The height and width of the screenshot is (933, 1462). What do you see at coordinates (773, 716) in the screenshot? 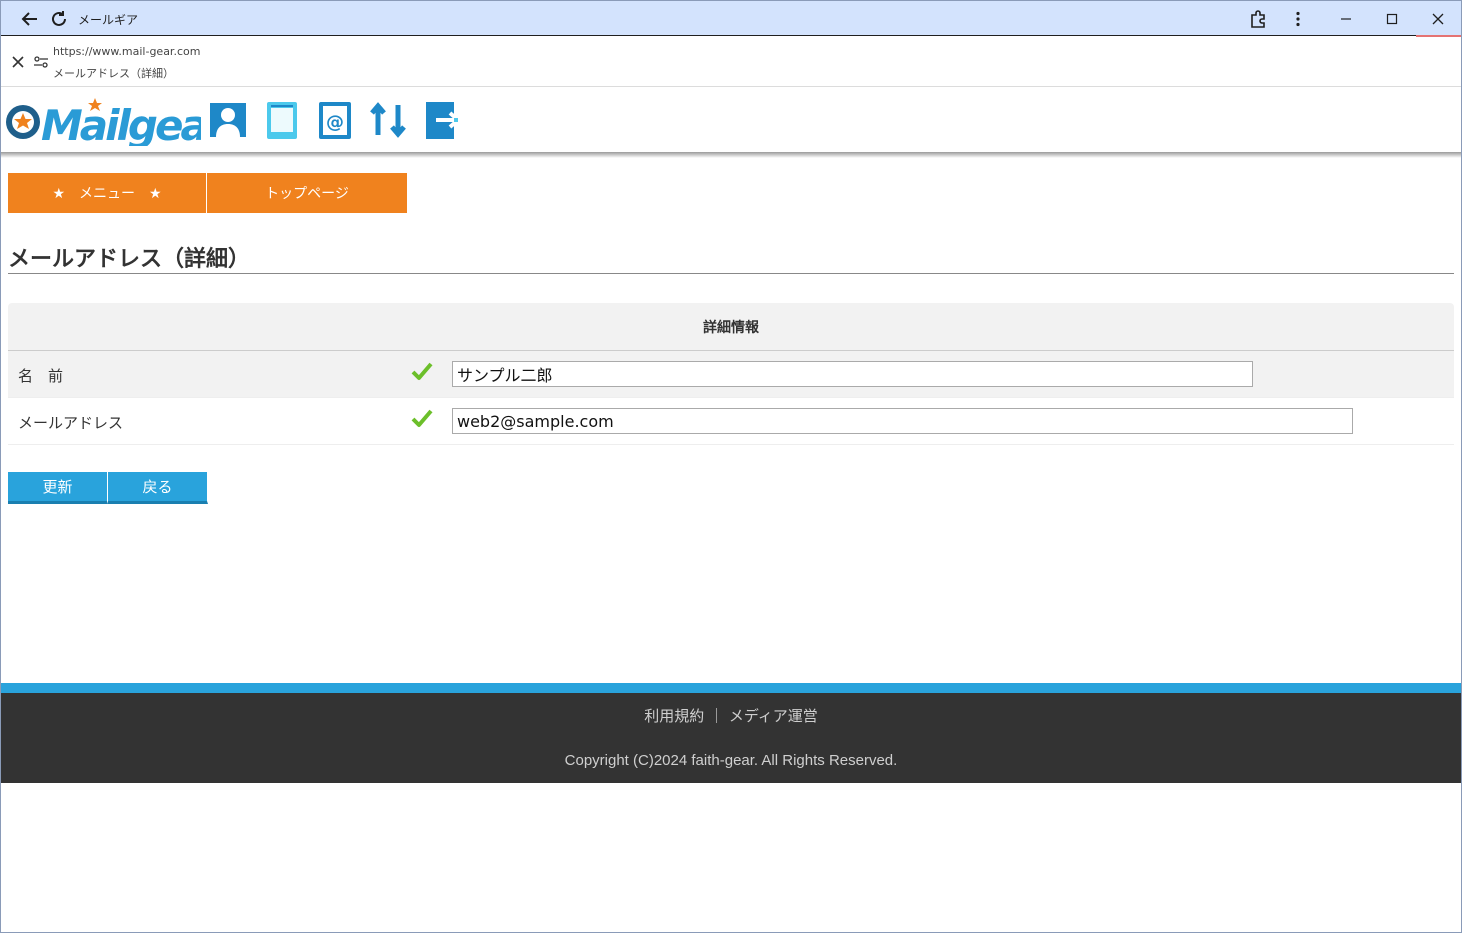
I see `media-link: メディア運営` at bounding box center [773, 716].